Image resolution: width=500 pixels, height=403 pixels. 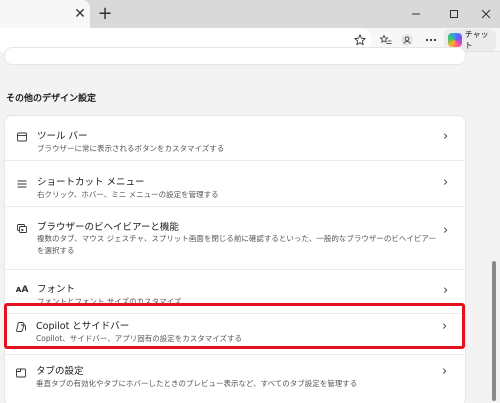 What do you see at coordinates (476, 40) in the screenshot?
I see `chat-button-label: チャット` at bounding box center [476, 40].